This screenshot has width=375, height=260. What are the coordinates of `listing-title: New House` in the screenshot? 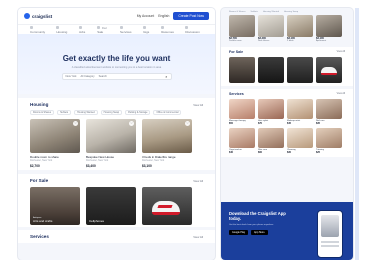 It's located at (264, 41).